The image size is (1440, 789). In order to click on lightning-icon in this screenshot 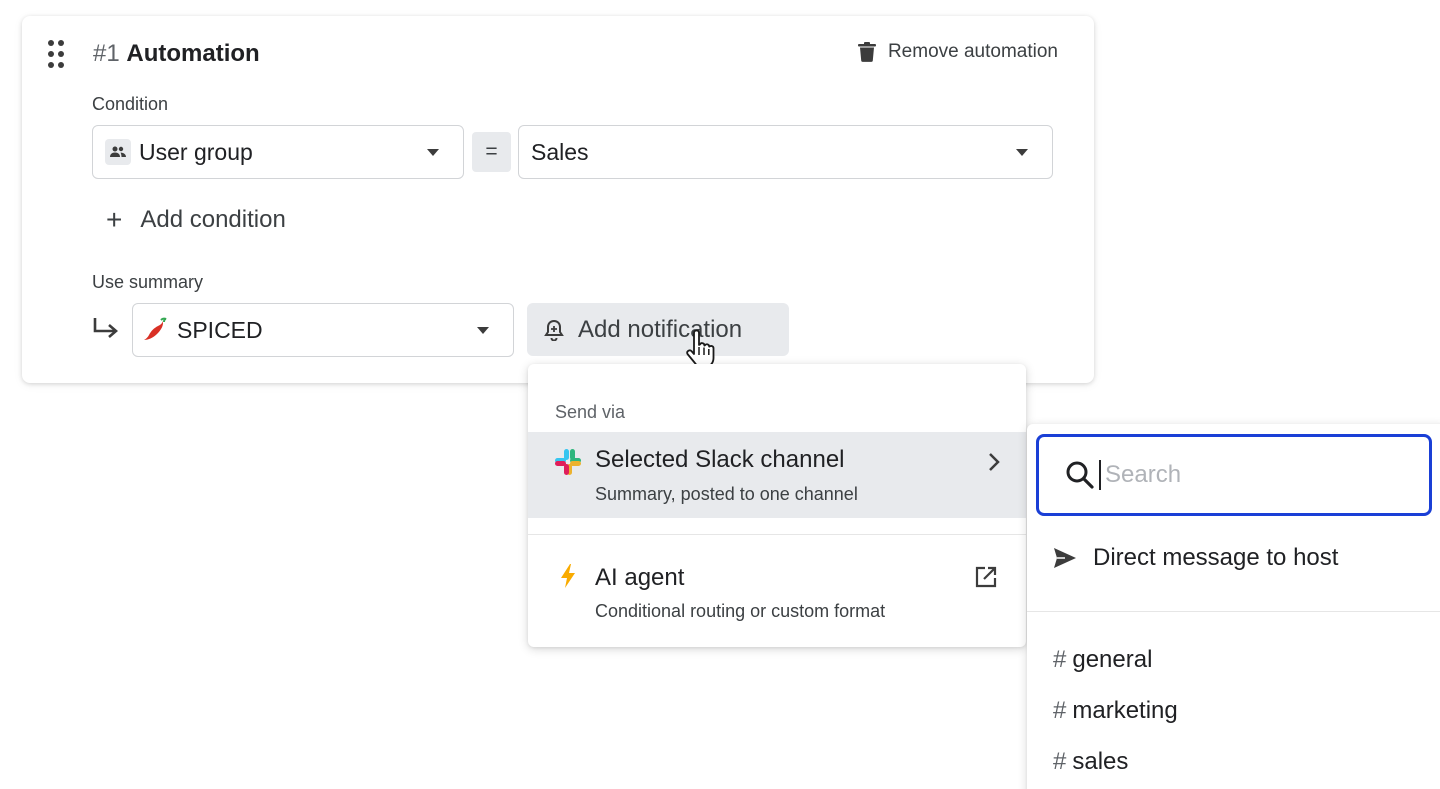, I will do `click(568, 576)`.